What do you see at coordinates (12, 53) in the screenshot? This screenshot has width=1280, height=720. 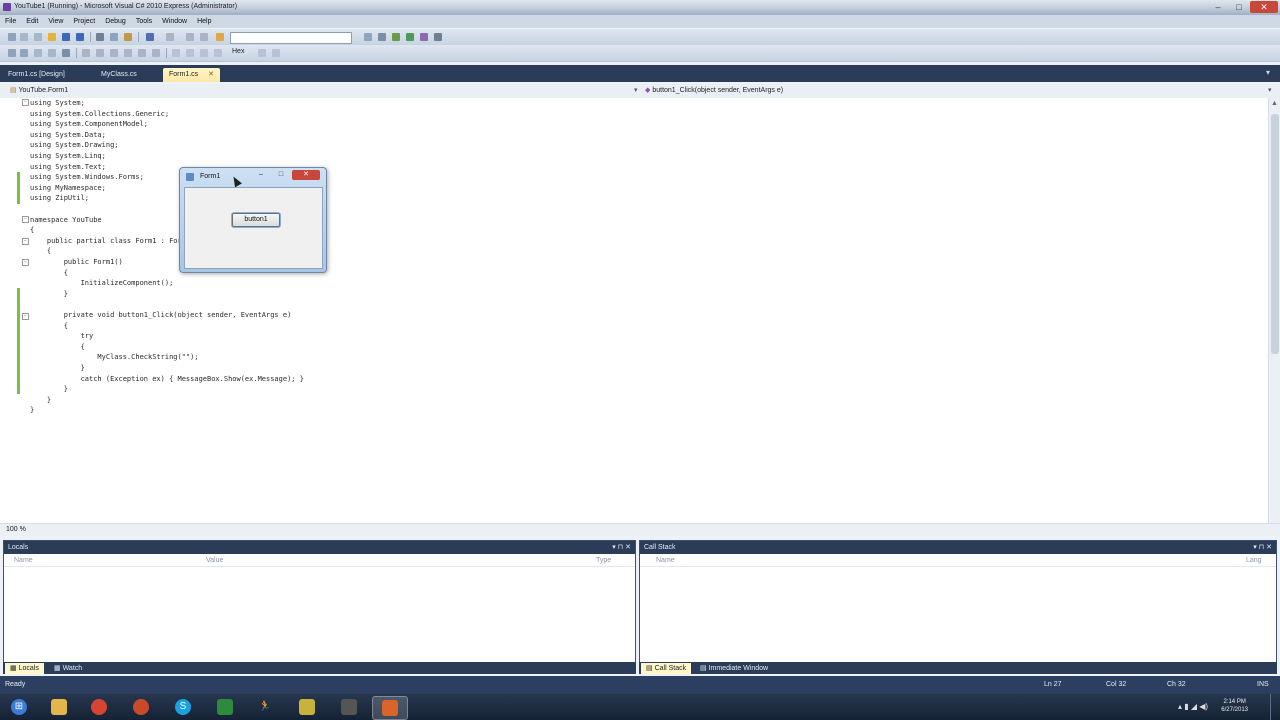 I see `comment-icon` at bounding box center [12, 53].